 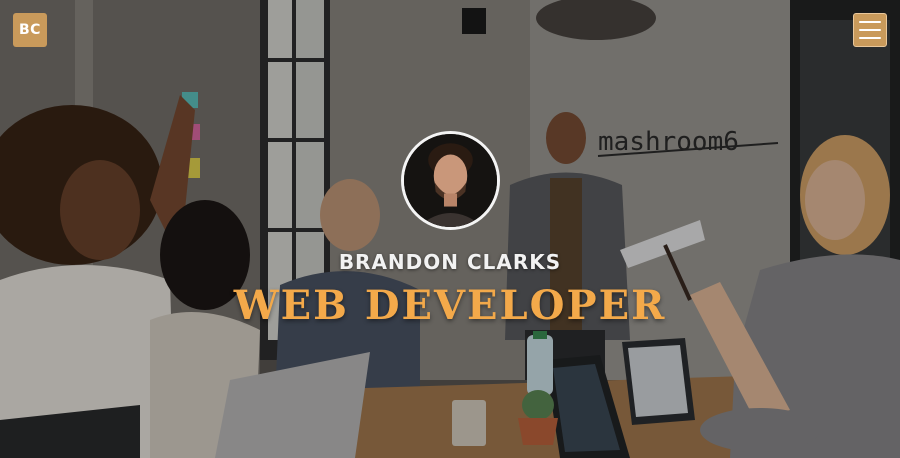 I want to click on person-role: WEB DEVELOPER, so click(x=450, y=305).